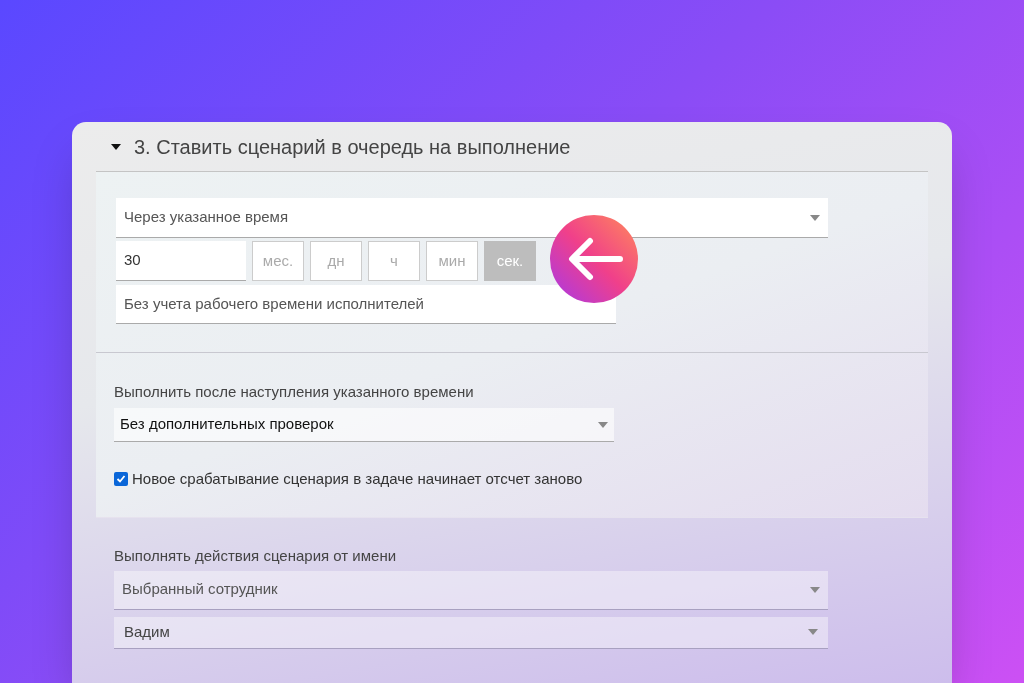 This screenshot has height=683, width=1024. Describe the element at coordinates (181, 261) in the screenshot. I see `input-field: 30` at that location.